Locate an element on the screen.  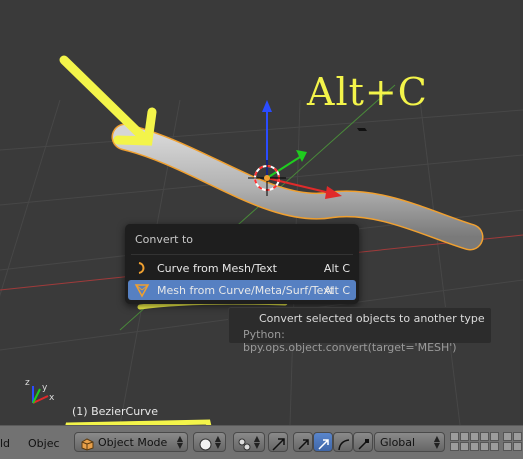
orientation-label: Global is located at coordinates (398, 442).